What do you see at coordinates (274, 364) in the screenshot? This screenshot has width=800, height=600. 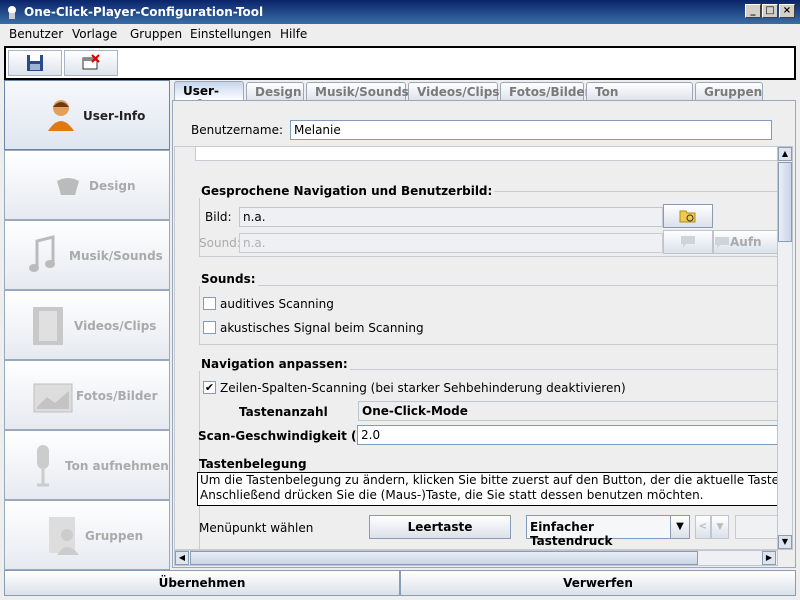 I see `navigation-title: Navigation anpassen:` at bounding box center [274, 364].